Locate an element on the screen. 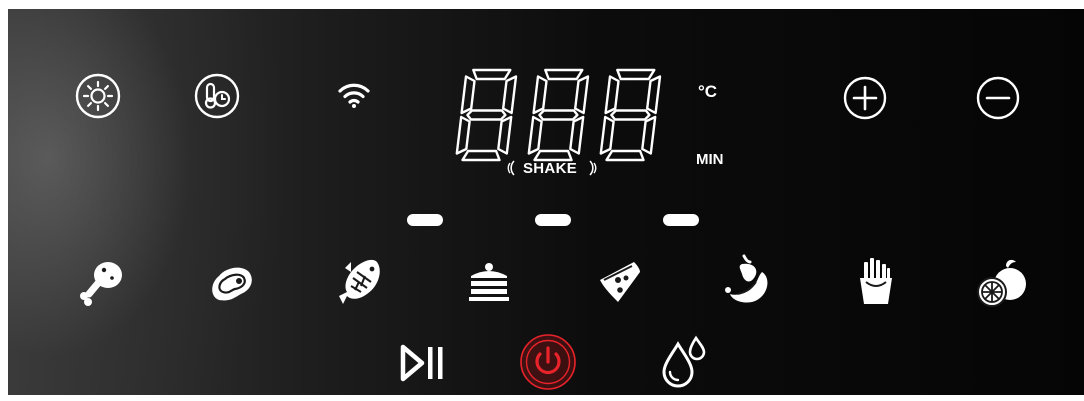  digit-2-segment-c is located at coordinates (577, 135).